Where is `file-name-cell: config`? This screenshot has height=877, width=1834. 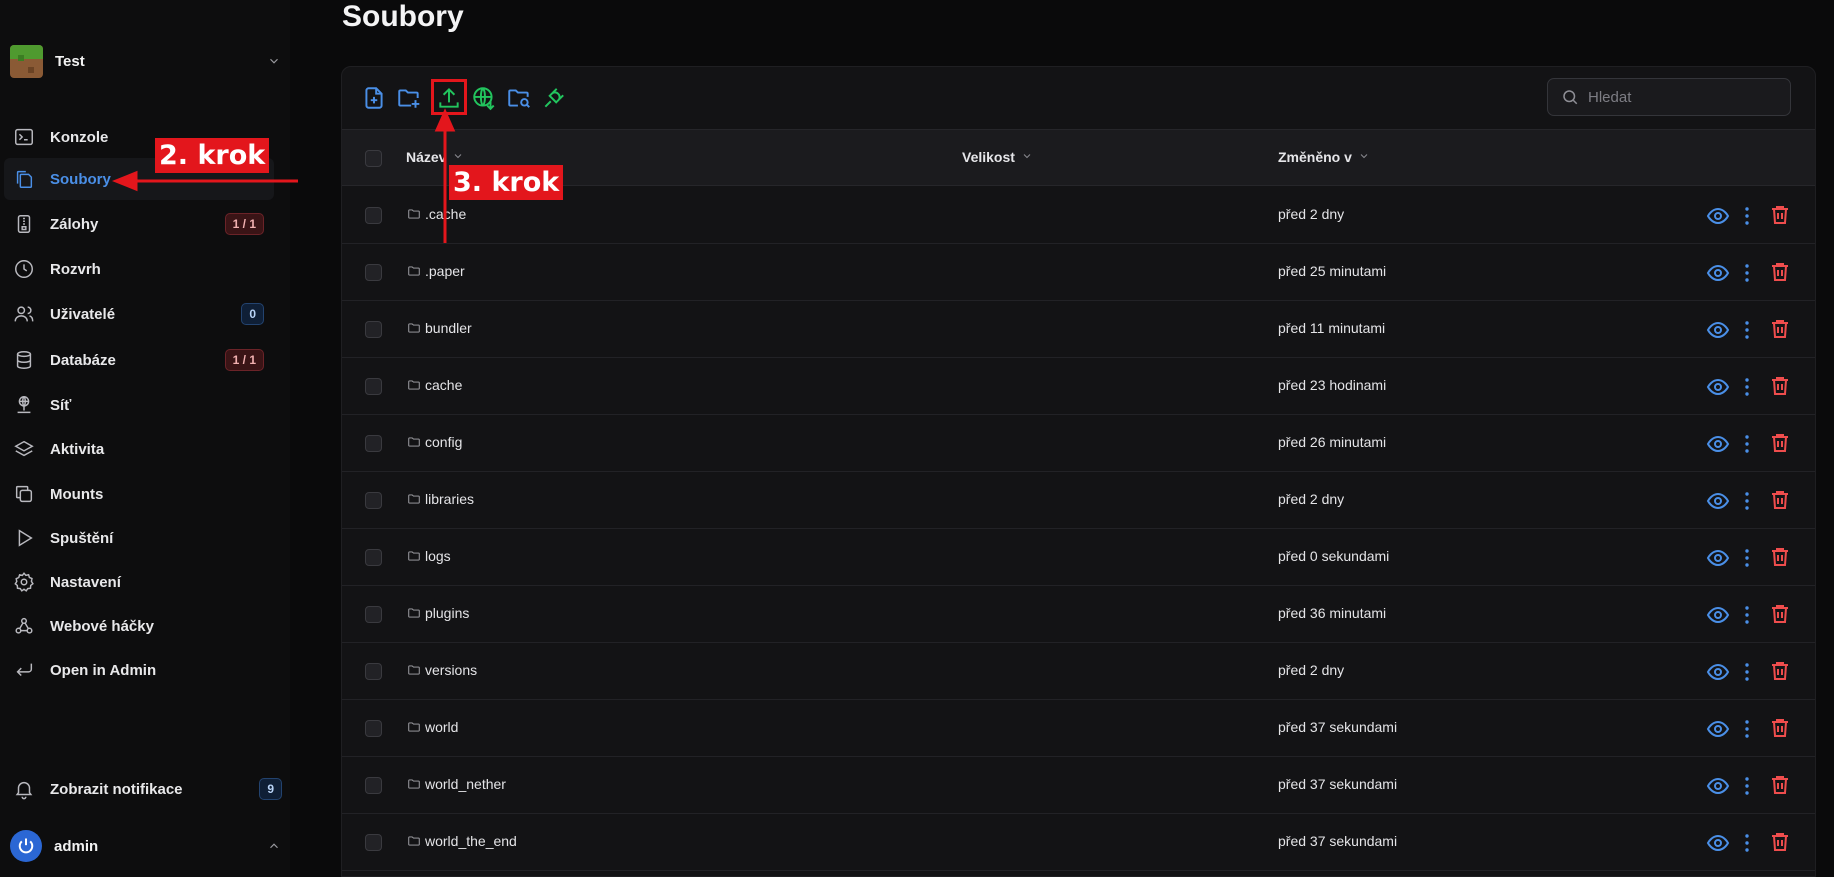 file-name-cell: config is located at coordinates (434, 442).